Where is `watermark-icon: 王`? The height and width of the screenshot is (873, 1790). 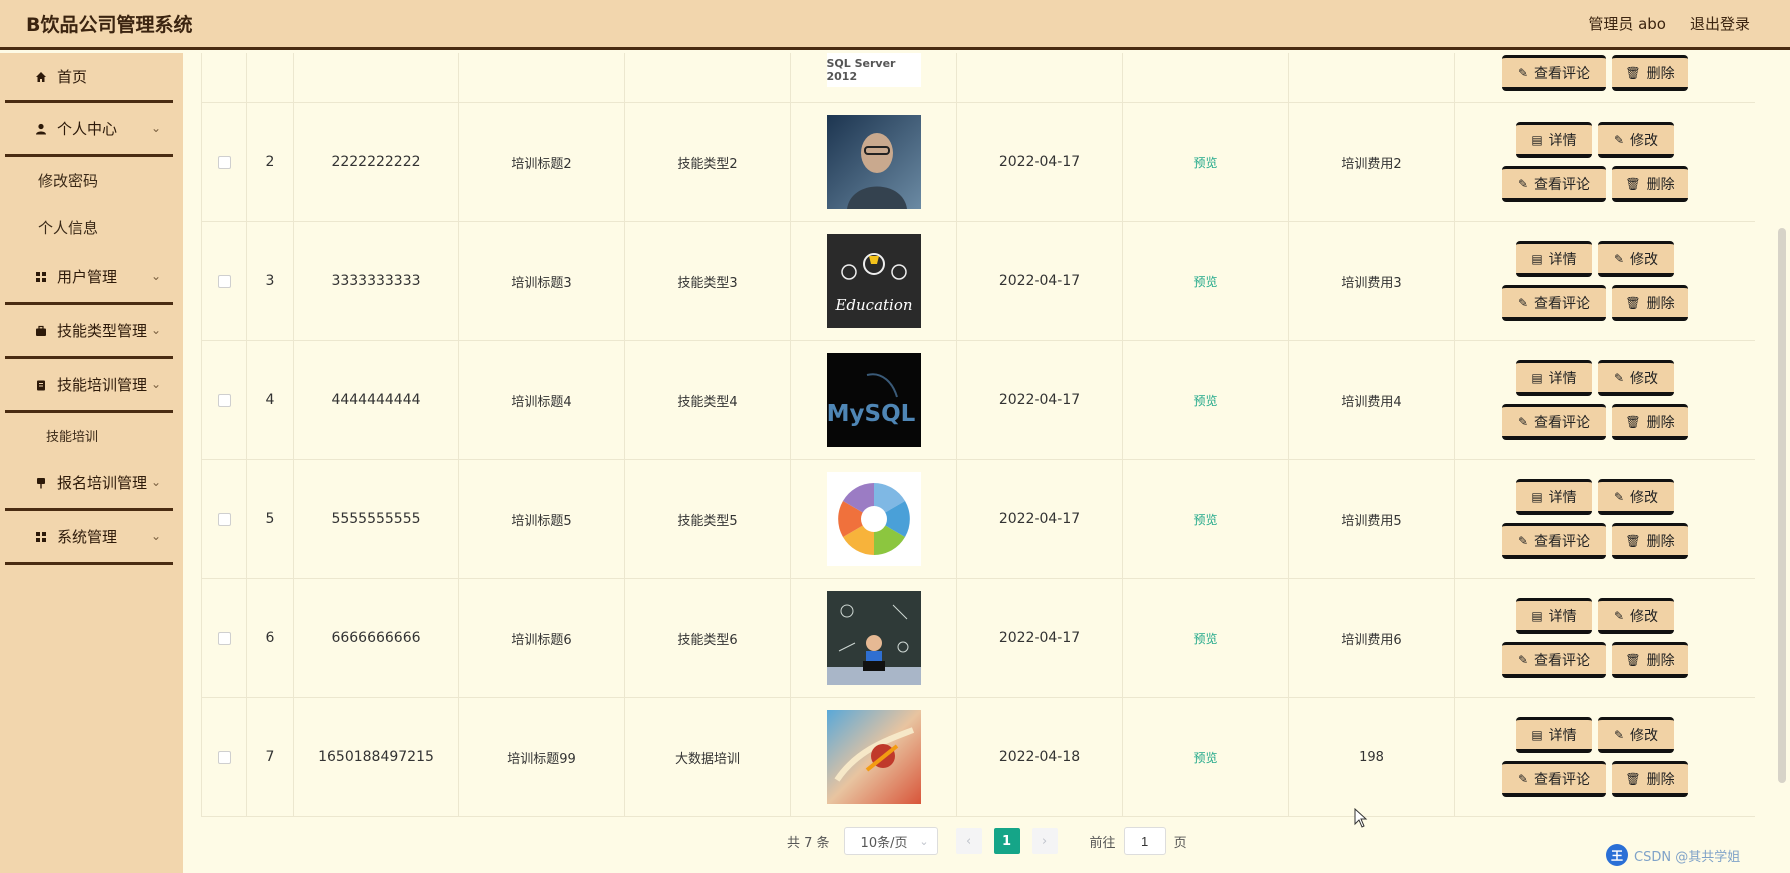 watermark-icon: 王 is located at coordinates (1617, 855).